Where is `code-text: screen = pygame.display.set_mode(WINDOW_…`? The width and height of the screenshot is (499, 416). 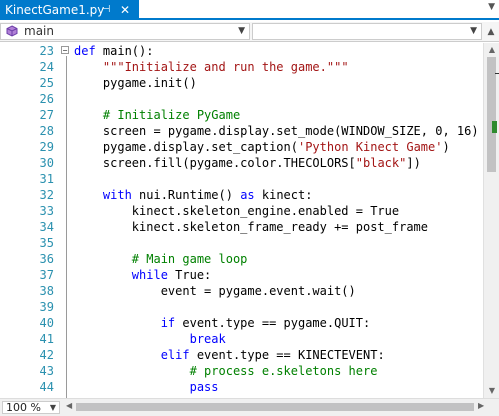 code-text: screen = pygame.display.set_mode(WINDOW_… is located at coordinates (276, 131).